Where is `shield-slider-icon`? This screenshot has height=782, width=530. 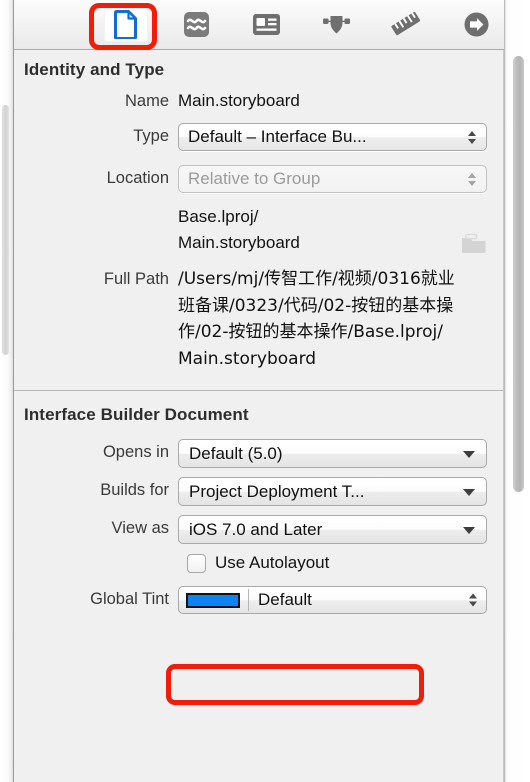 shield-slider-icon is located at coordinates (336, 25).